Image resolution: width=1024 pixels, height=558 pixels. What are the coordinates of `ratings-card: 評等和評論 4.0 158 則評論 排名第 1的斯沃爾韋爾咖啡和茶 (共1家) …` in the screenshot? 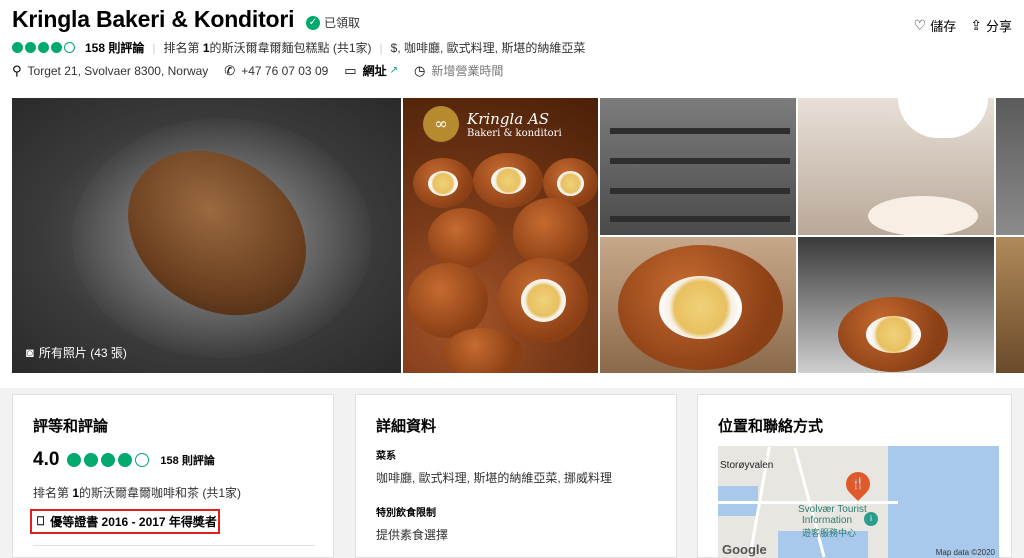 It's located at (173, 476).